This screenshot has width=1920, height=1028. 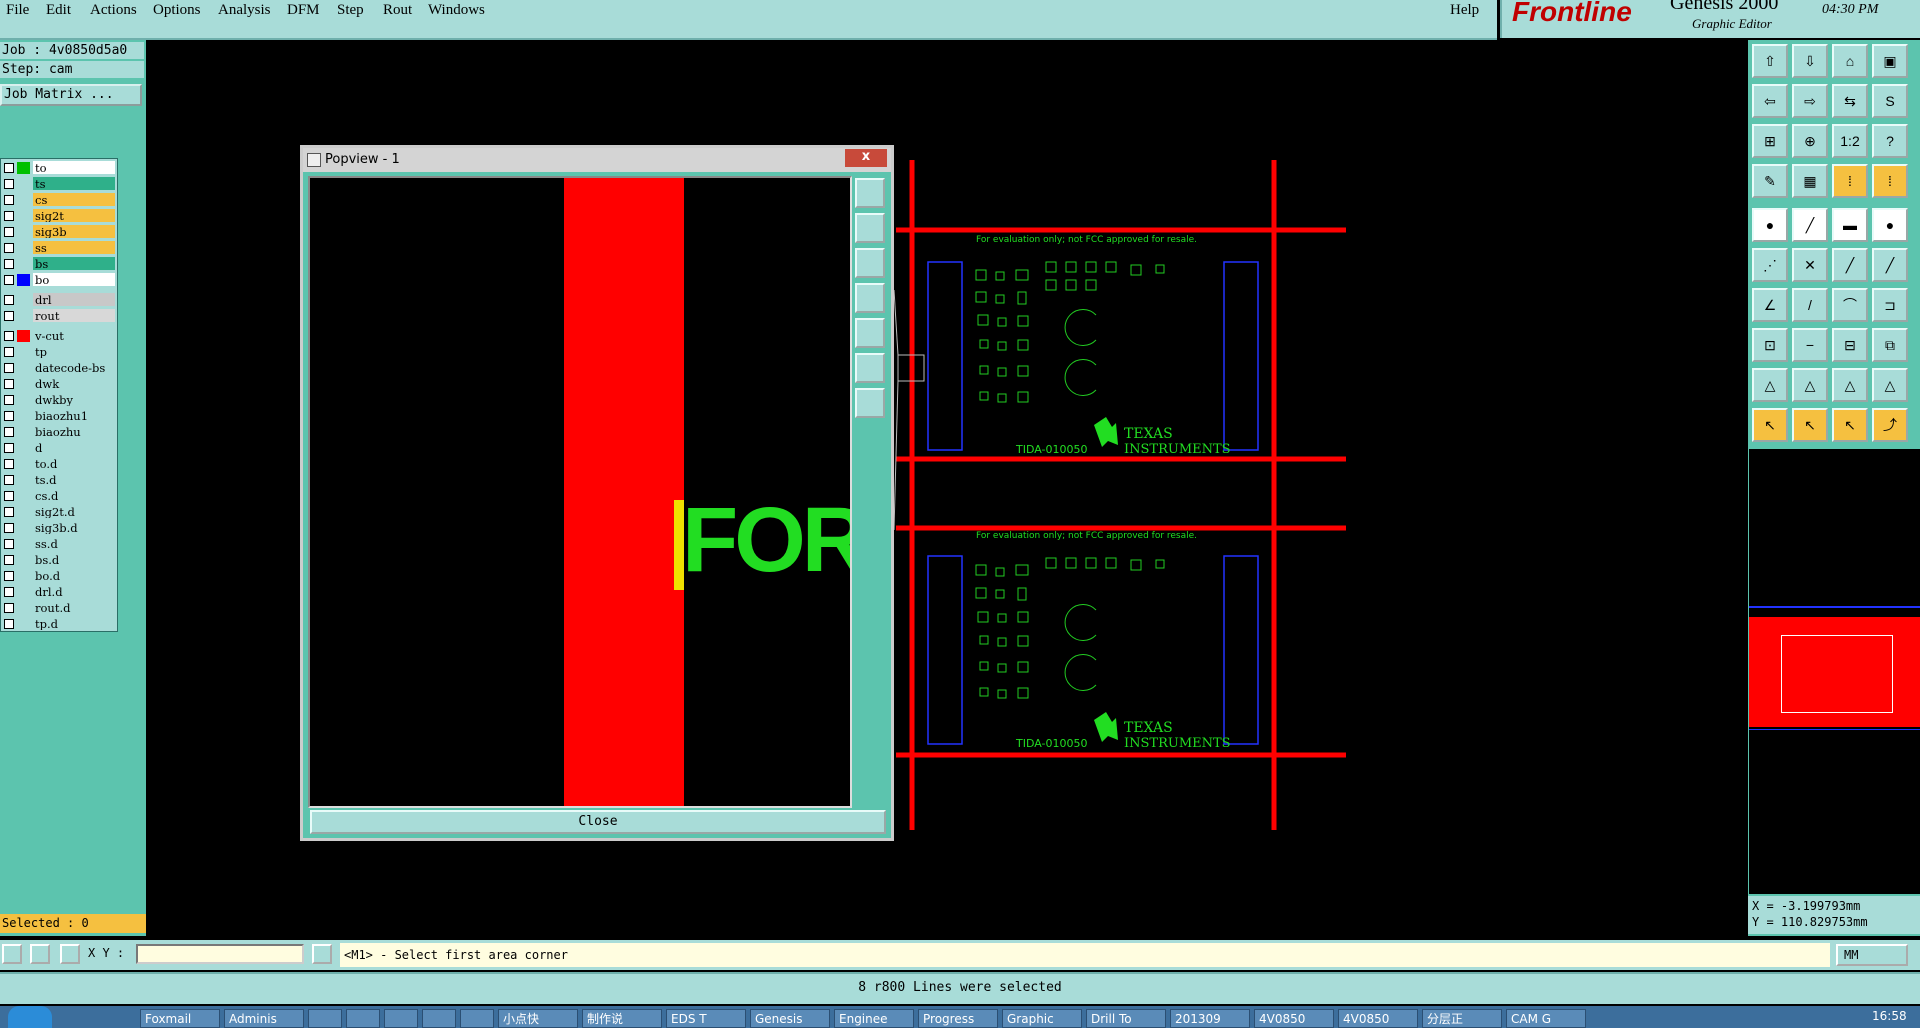 What do you see at coordinates (59, 432) in the screenshot?
I see `layer-row: biaozhu` at bounding box center [59, 432].